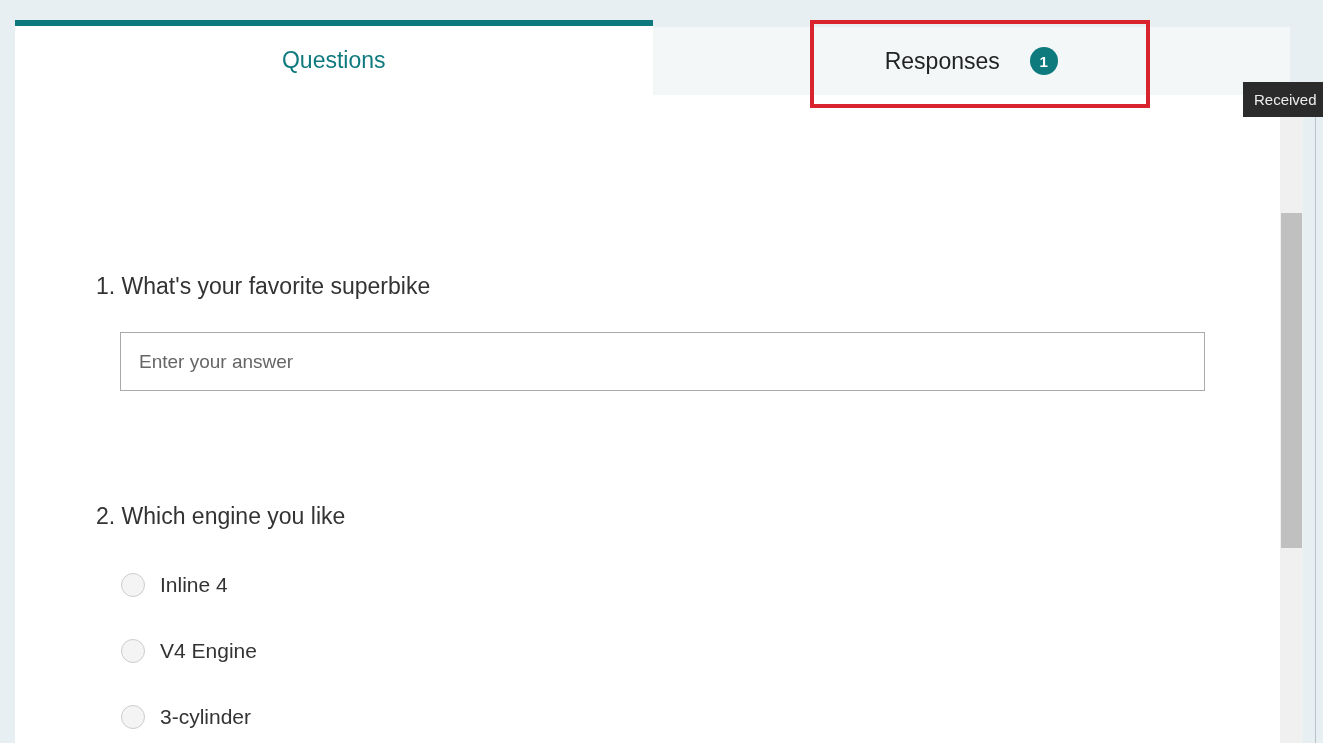 The height and width of the screenshot is (743, 1323). I want to click on question-title: 1. What's your favorite superbike, so click(264, 286).